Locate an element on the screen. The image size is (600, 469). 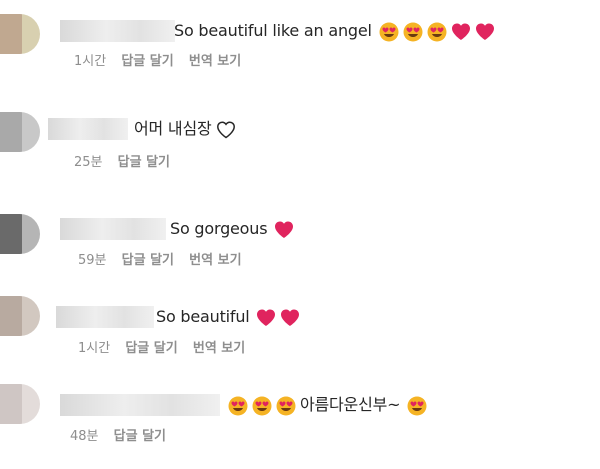
white-heart-outline-emoji is located at coordinates (226, 129).